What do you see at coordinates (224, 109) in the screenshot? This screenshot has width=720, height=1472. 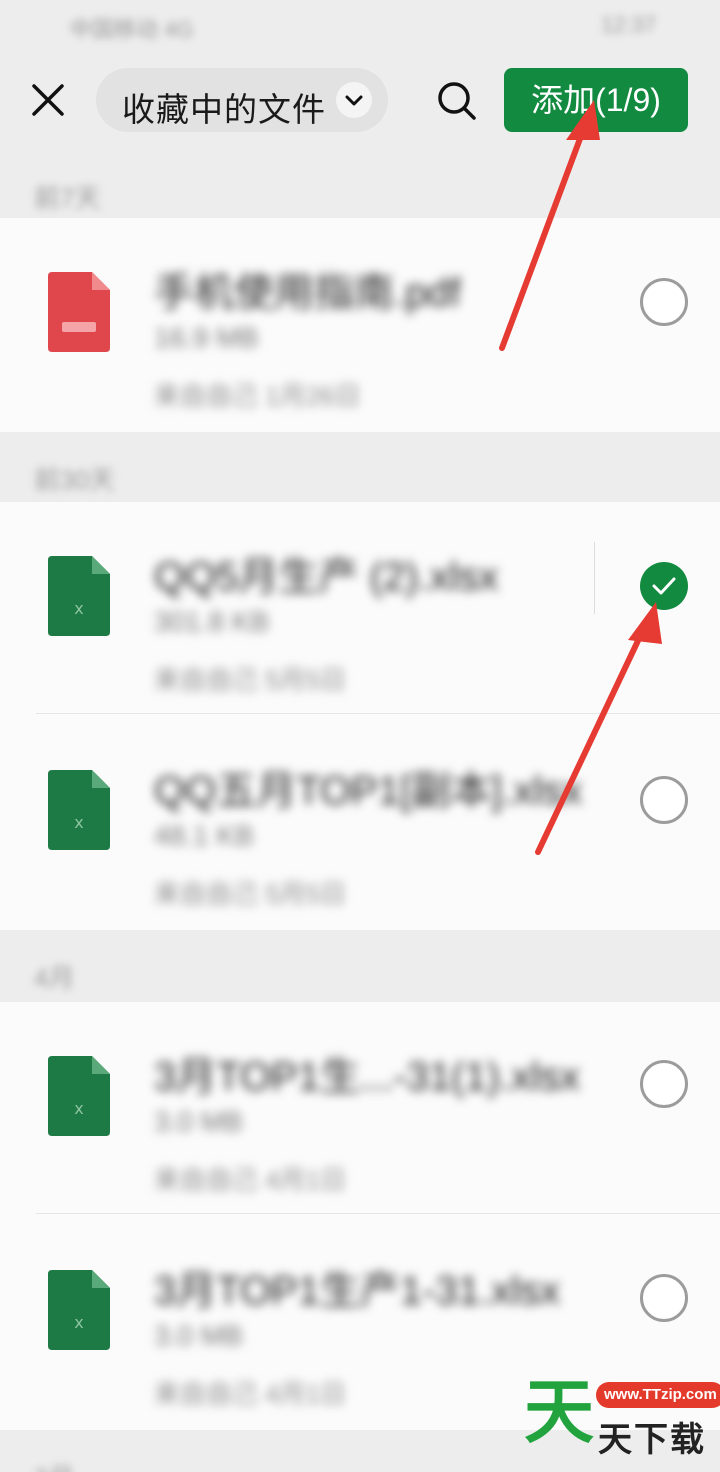 I see `source-selector-label: 收藏中的文件` at bounding box center [224, 109].